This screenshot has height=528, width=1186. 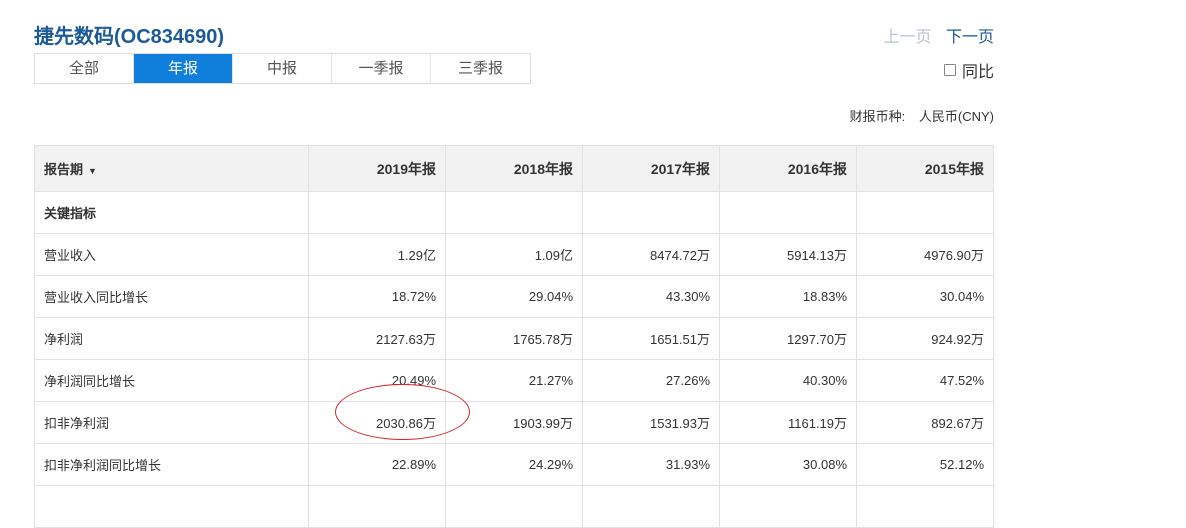 I want to click on column-header: 2019年报, so click(x=377, y=168).